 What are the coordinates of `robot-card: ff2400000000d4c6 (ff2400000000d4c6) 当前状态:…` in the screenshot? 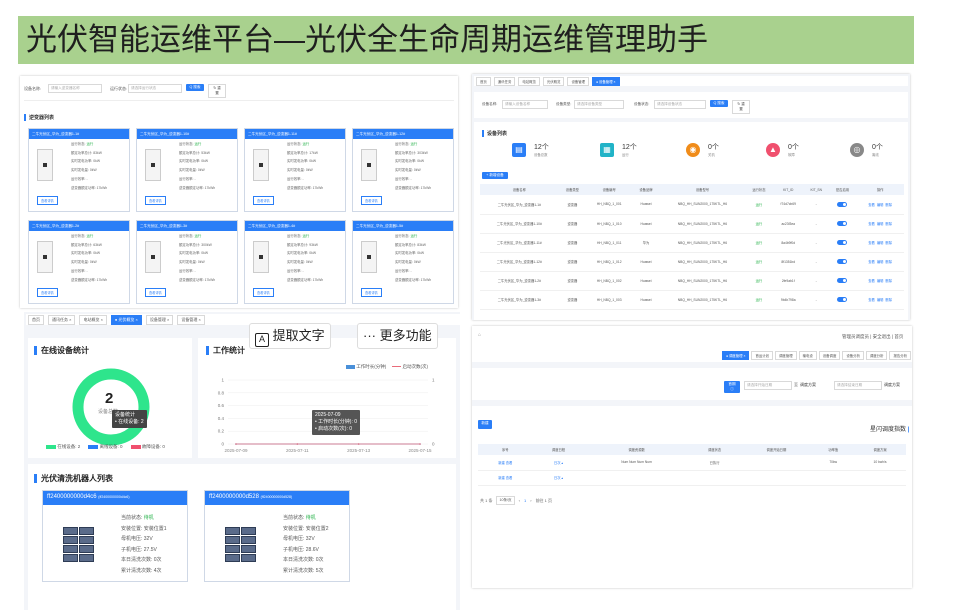 It's located at (115, 536).